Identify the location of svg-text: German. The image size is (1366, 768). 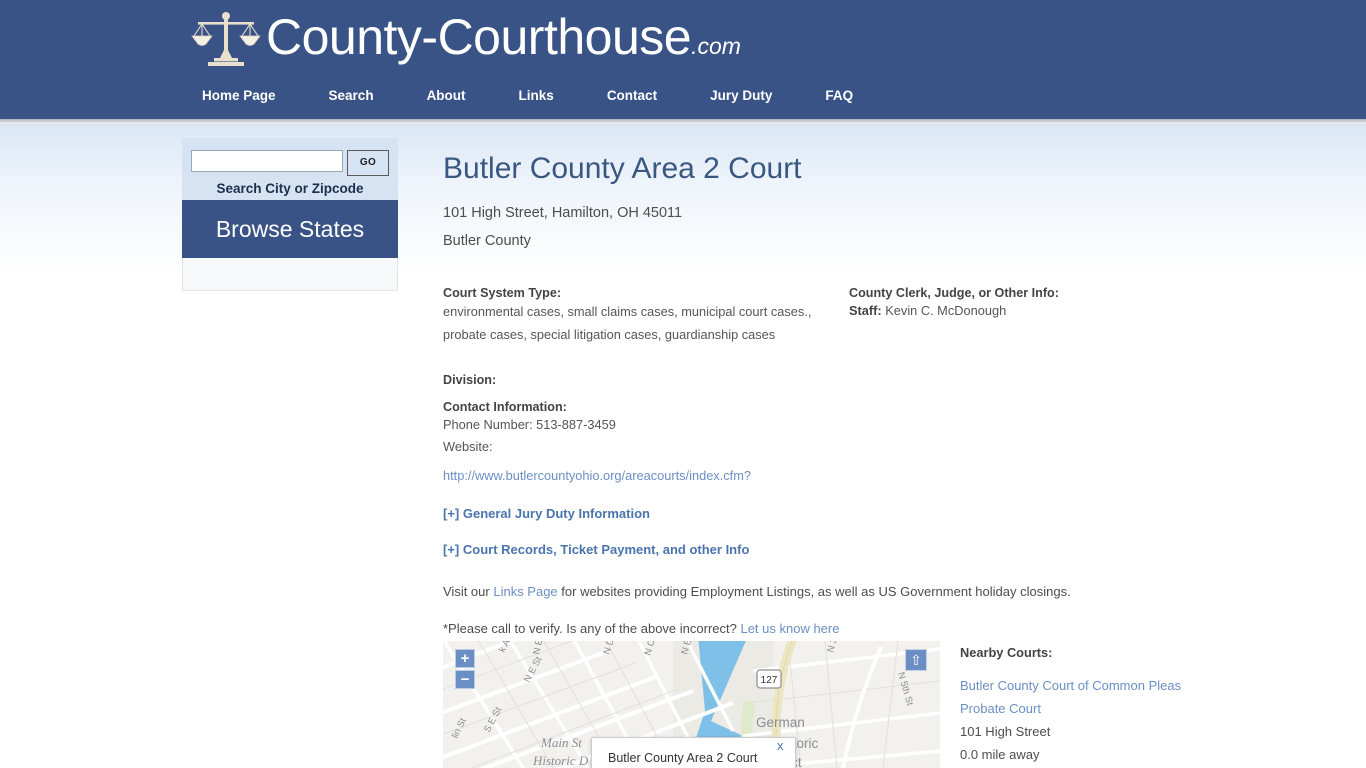
(780, 722).